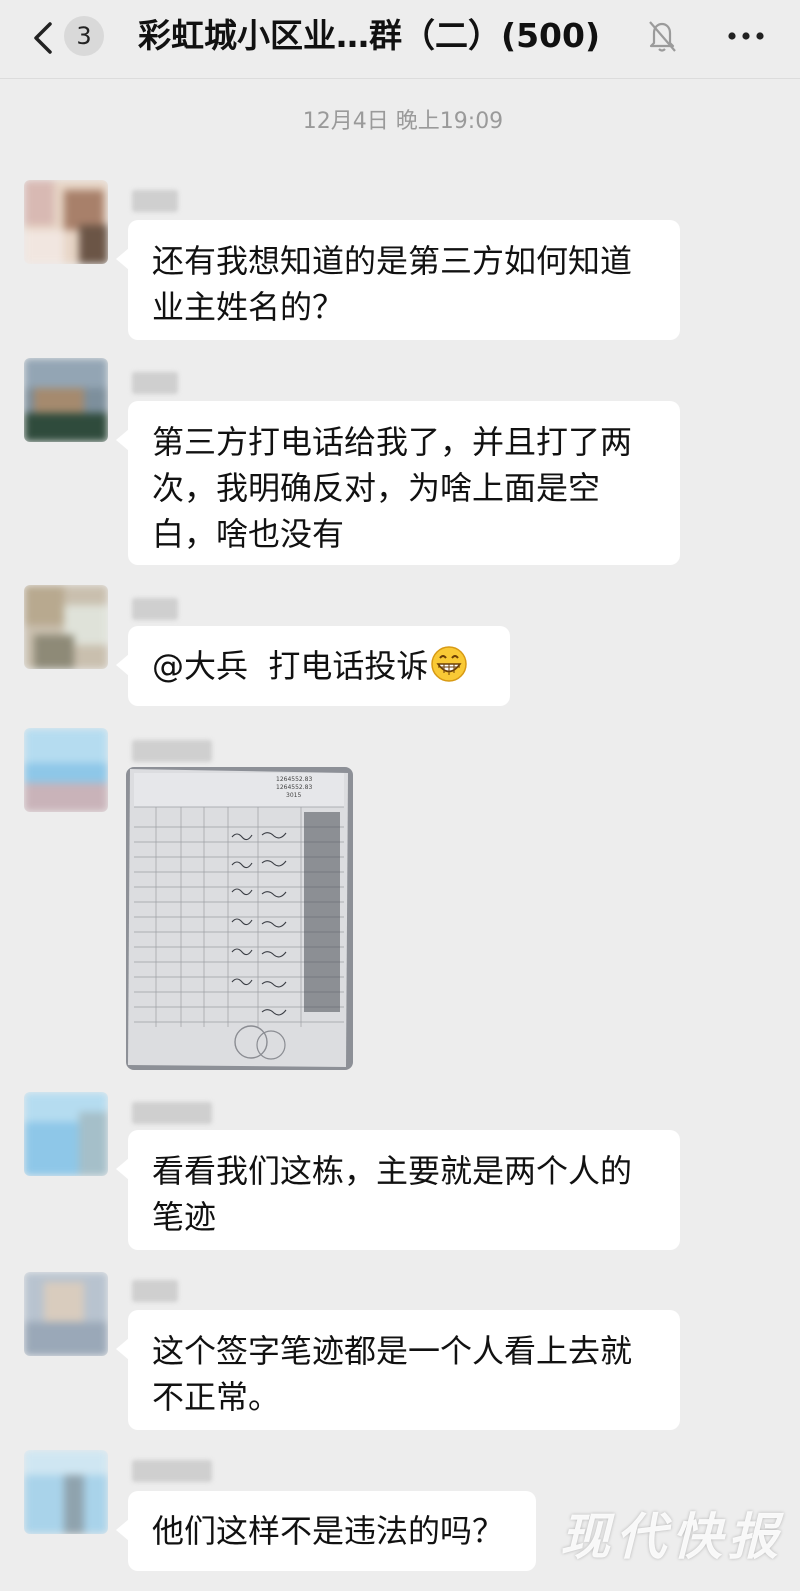 The width and height of the screenshot is (800, 1591). Describe the element at coordinates (369, 35) in the screenshot. I see `chat-title: 彩虹城小区业…群（二）(500)` at that location.